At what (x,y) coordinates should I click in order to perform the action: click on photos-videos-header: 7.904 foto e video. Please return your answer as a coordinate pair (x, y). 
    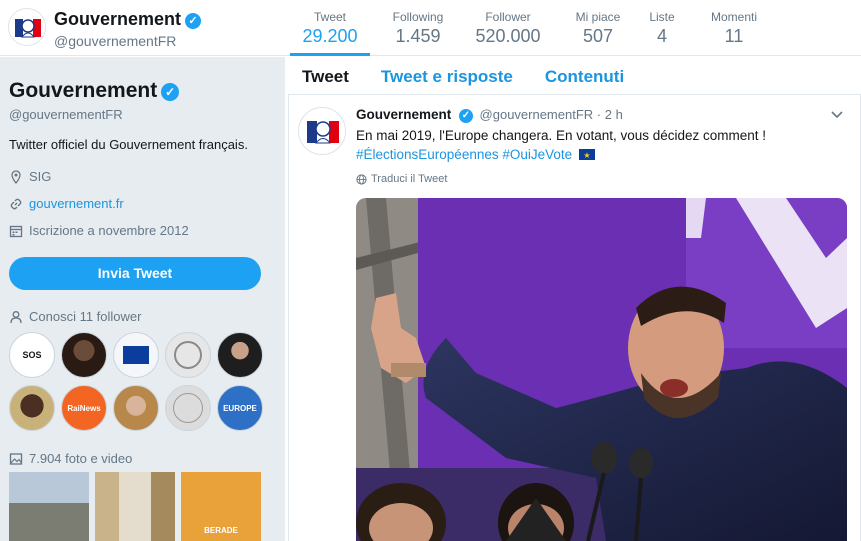
    Looking at the image, I should click on (70, 458).